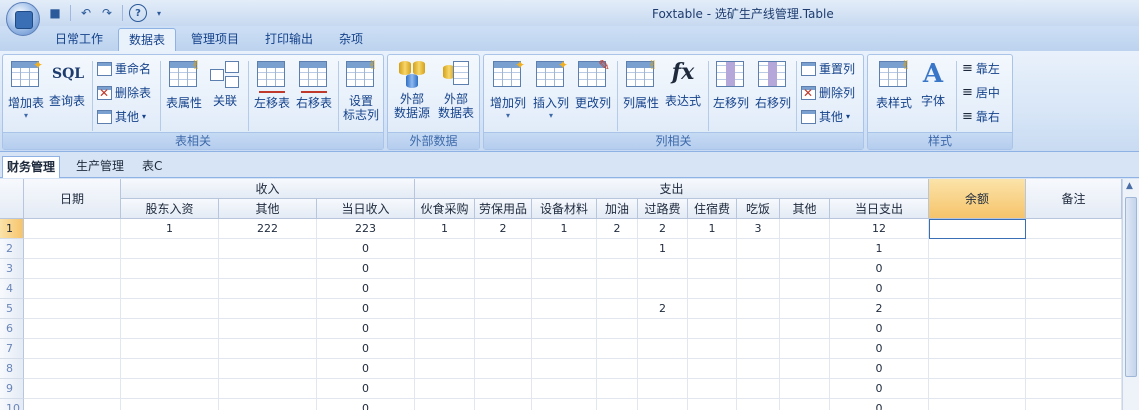  Describe the element at coordinates (72, 199) in the screenshot. I see `column-header-date: 日期` at that location.